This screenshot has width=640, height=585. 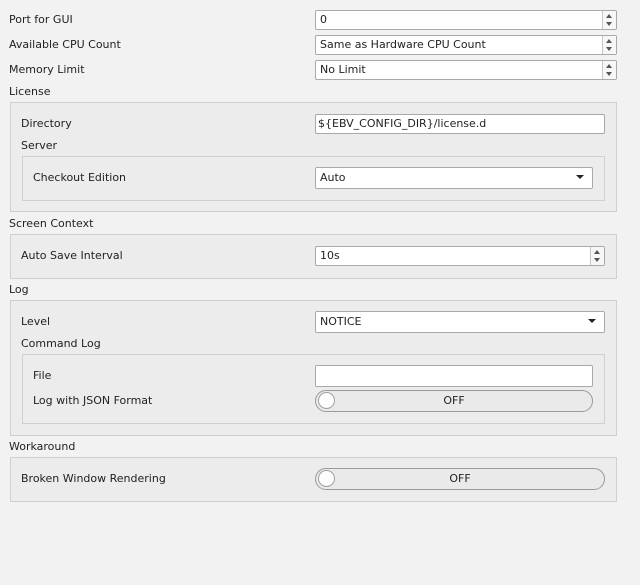 What do you see at coordinates (65, 44) in the screenshot?
I see `cpu-count-label: Available CPU Count` at bounding box center [65, 44].